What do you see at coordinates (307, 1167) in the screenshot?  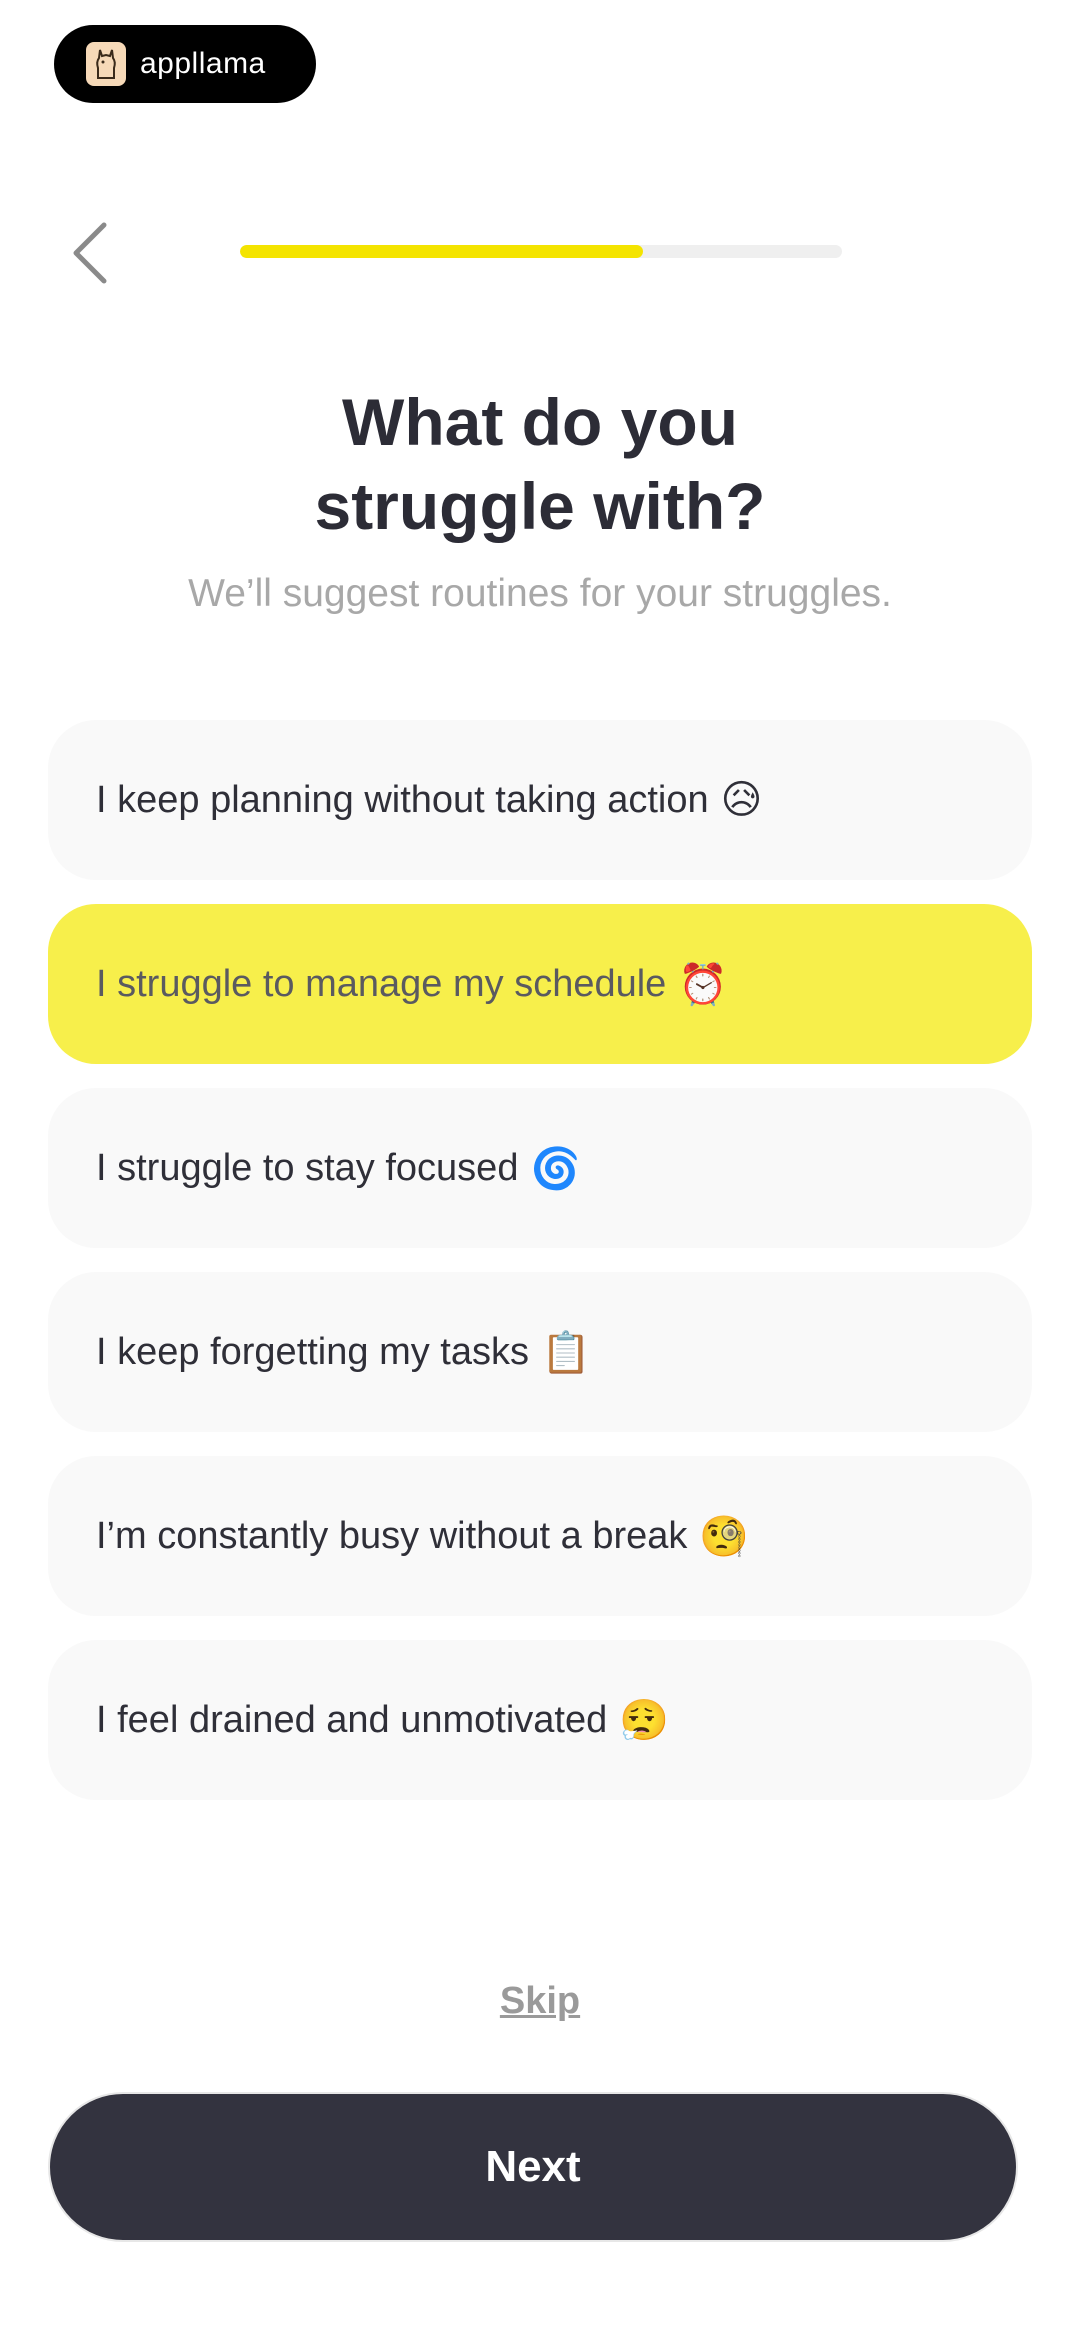 I see `option-label: I struggle to stay focused` at bounding box center [307, 1167].